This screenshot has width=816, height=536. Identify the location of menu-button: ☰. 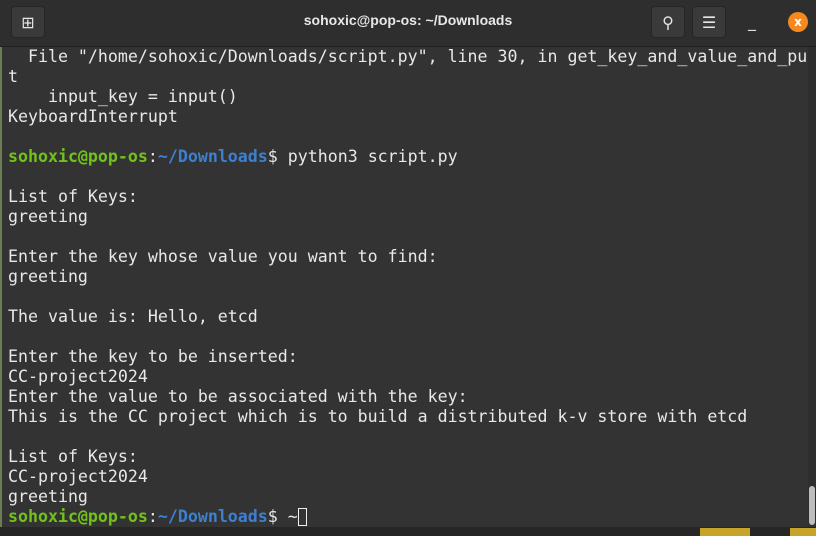
(709, 22).